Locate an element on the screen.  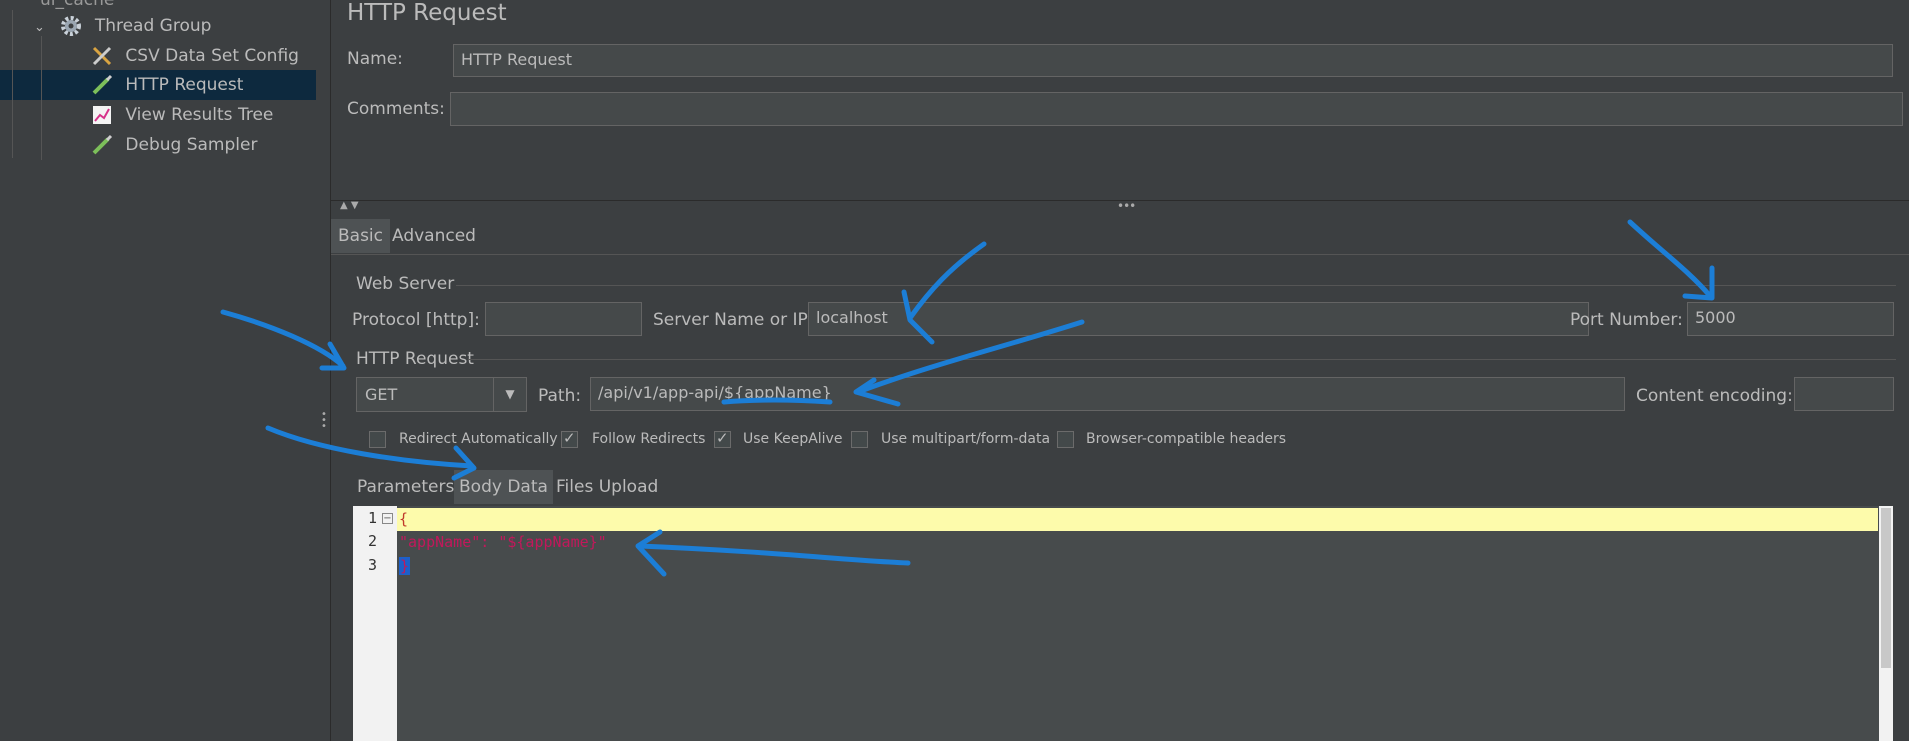
tree-item-label: View Results Tree is located at coordinates (199, 115).